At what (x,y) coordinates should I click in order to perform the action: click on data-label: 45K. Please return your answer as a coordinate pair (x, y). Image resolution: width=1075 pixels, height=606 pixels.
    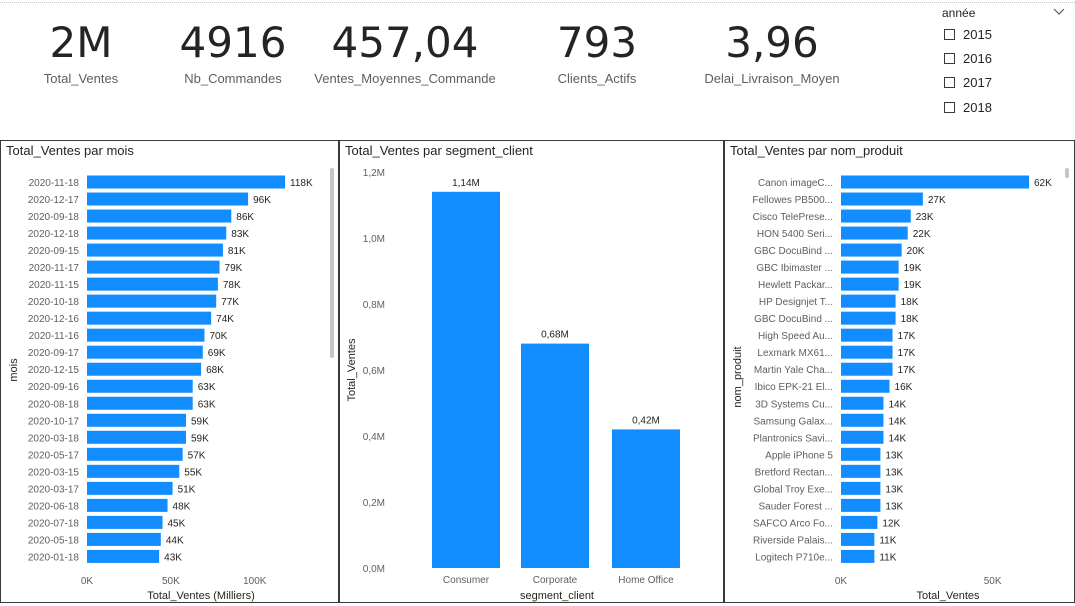
    Looking at the image, I should click on (177, 523).